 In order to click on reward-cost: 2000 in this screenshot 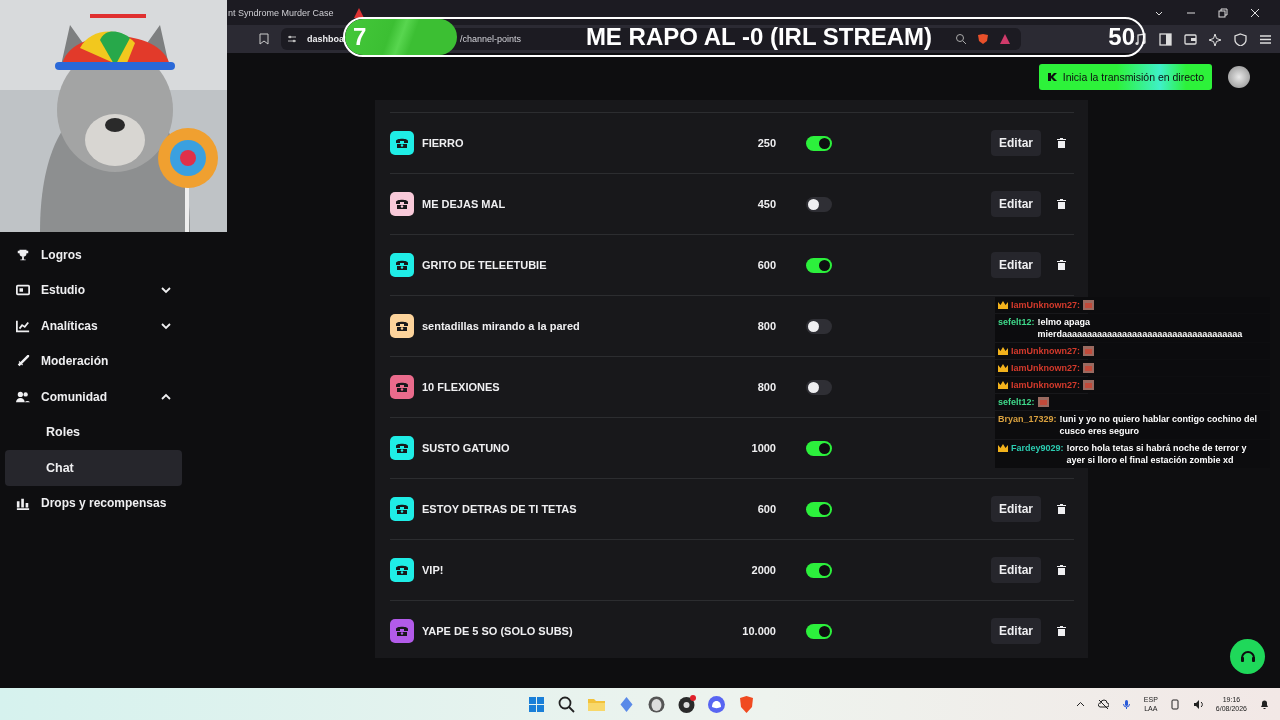, I will do `click(763, 570)`.